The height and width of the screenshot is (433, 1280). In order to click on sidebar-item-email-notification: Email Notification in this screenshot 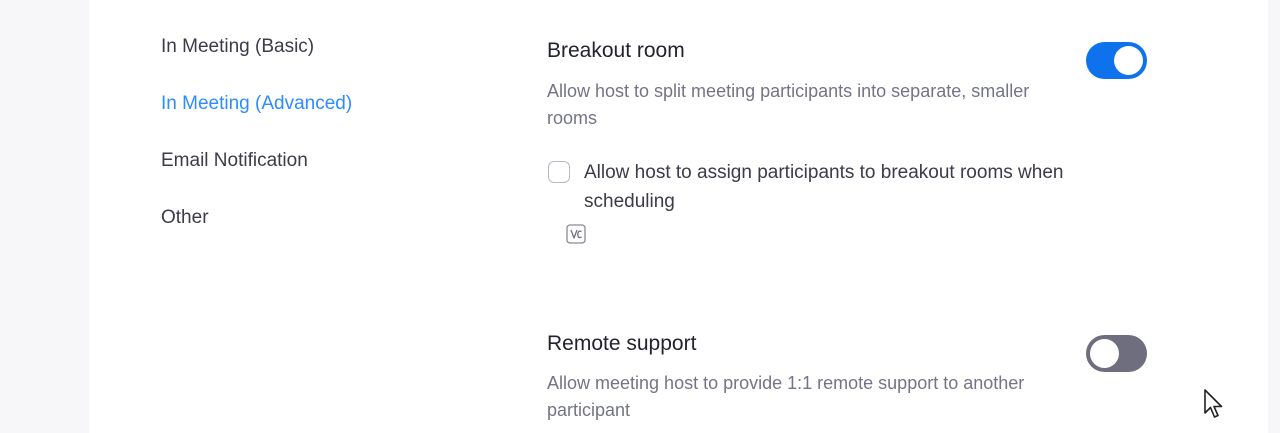, I will do `click(234, 161)`.